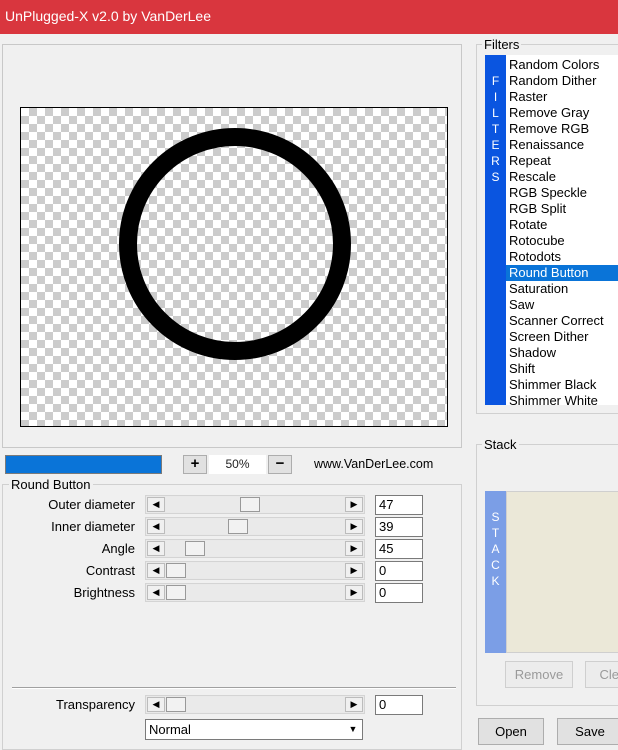 This screenshot has width=618, height=750. What do you see at coordinates (495, 581) in the screenshot?
I see `vertical-letter: K` at bounding box center [495, 581].